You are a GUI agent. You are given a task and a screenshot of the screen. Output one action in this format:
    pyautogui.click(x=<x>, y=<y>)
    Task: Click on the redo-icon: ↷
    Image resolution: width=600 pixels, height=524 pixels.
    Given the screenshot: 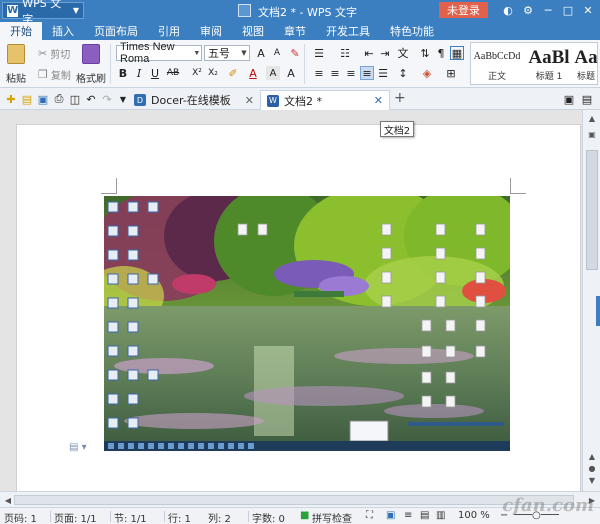 What is the action you would take?
    pyautogui.click(x=107, y=99)
    